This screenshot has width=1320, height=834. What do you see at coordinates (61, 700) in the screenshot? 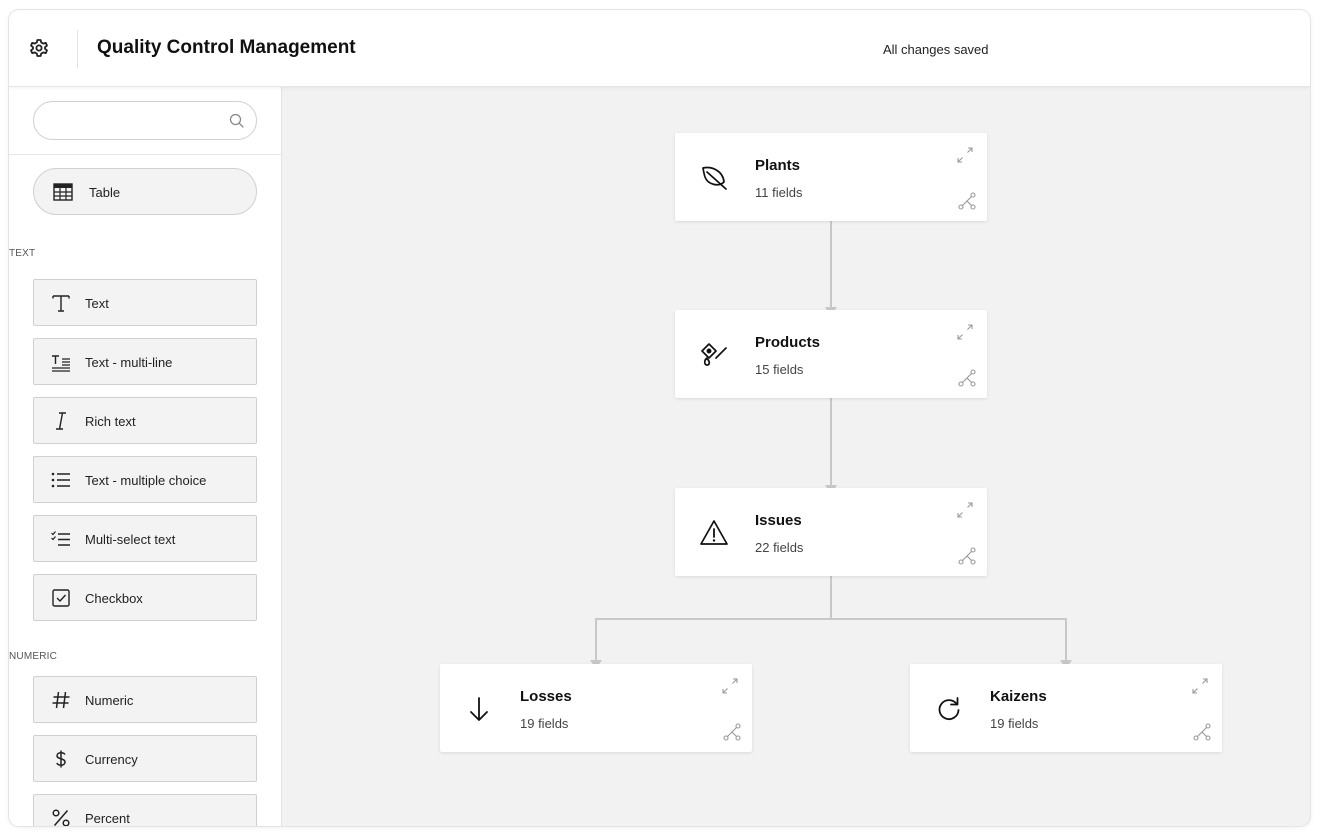
I see `hash-icon` at bounding box center [61, 700].